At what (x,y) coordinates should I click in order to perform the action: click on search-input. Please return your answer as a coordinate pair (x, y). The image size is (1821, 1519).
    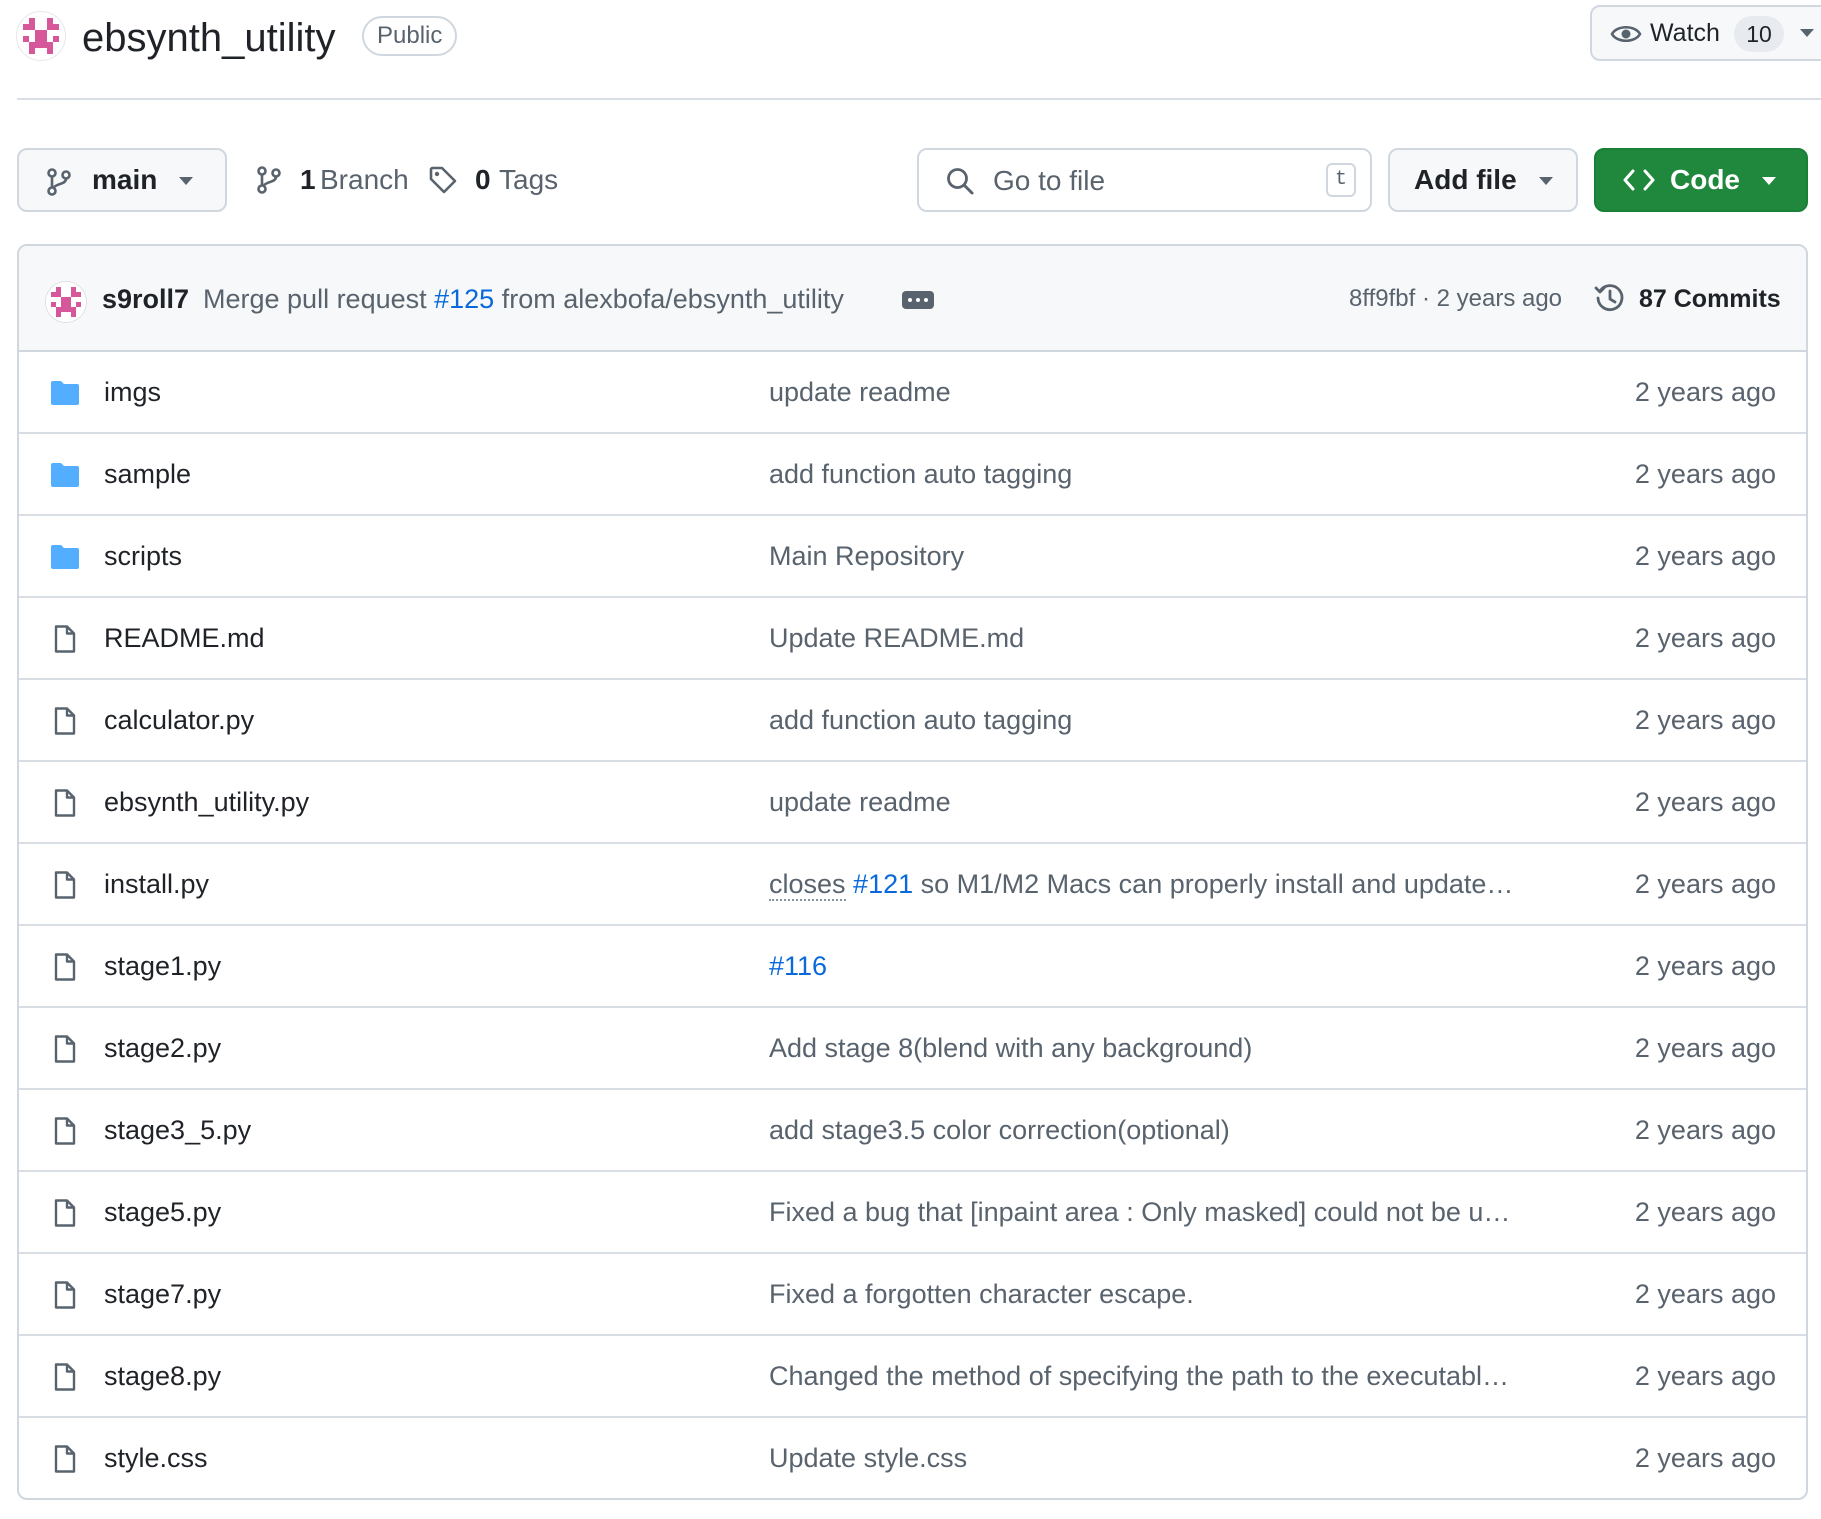
    Looking at the image, I should click on (1143, 181).